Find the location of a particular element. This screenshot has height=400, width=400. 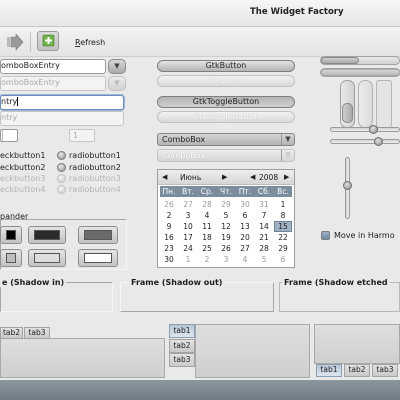

calendar-day: 31 is located at coordinates (264, 204).